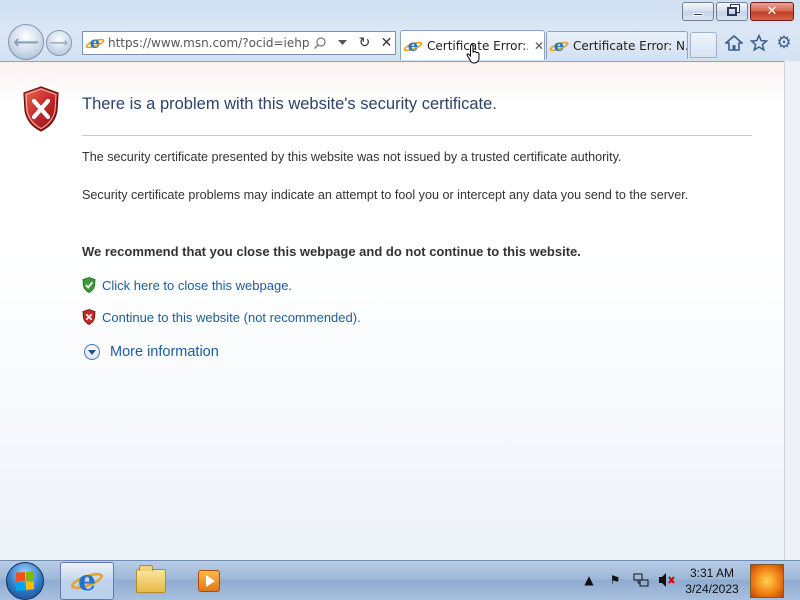 The image size is (800, 600). I want to click on taskbar: e ▲ ⚑ 3:31 AM 3/24/2023, so click(400, 580).